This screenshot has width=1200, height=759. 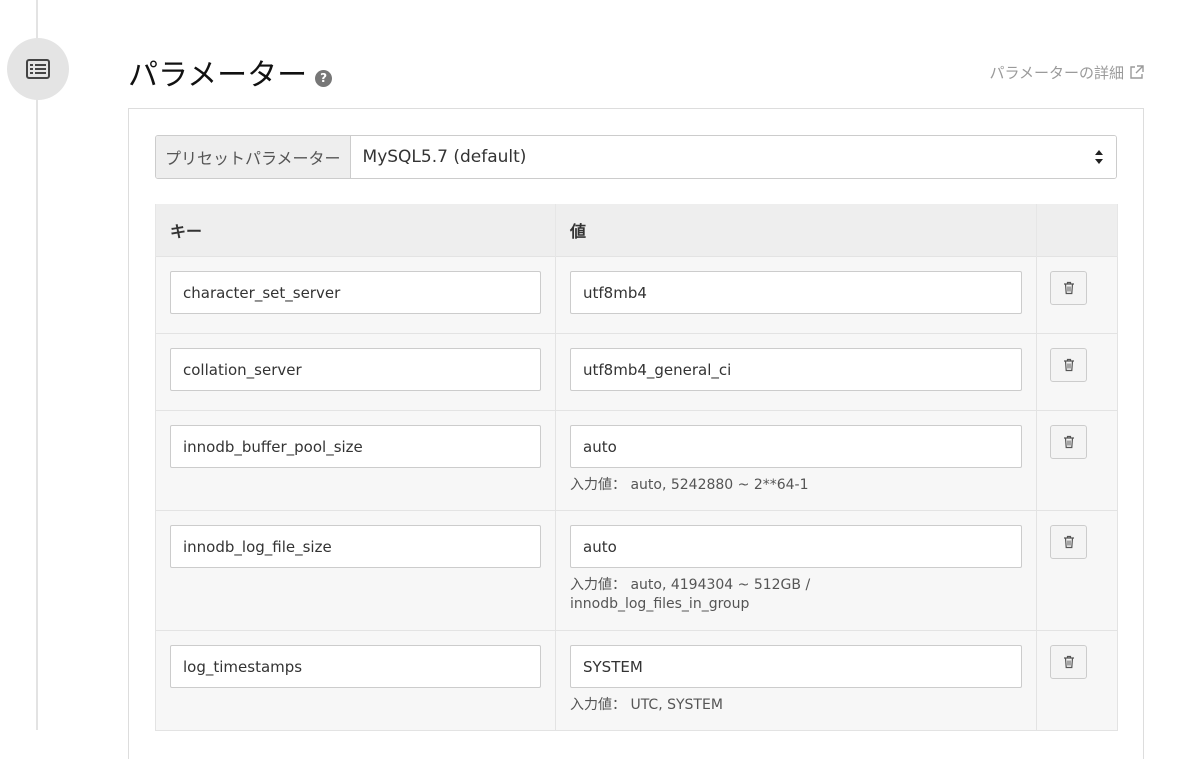 I want to click on section-header: パラメーター ?, so click(x=230, y=72).